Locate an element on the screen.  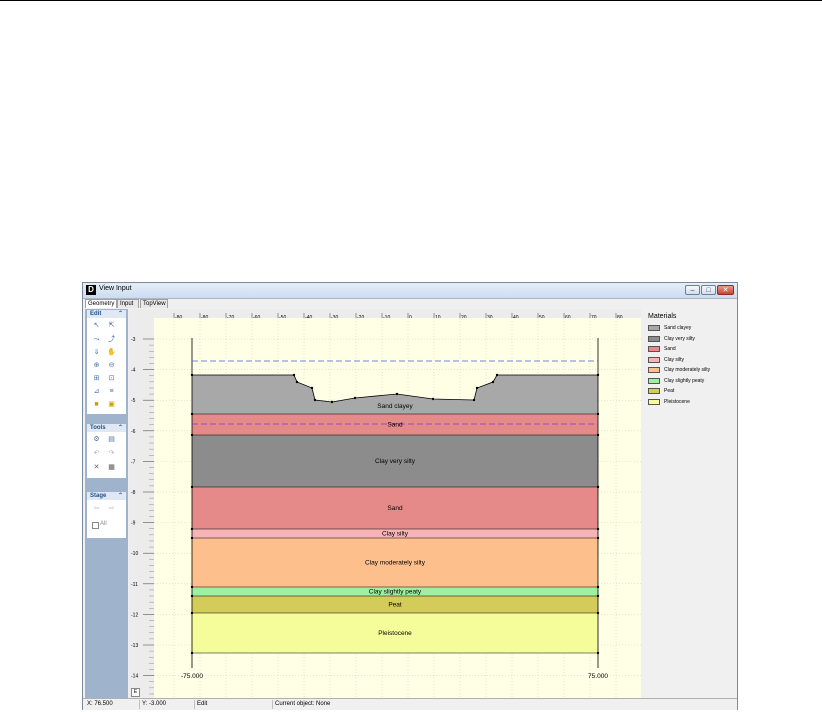
stage-panel-header: Stage ⌃ is located at coordinates (106, 496).